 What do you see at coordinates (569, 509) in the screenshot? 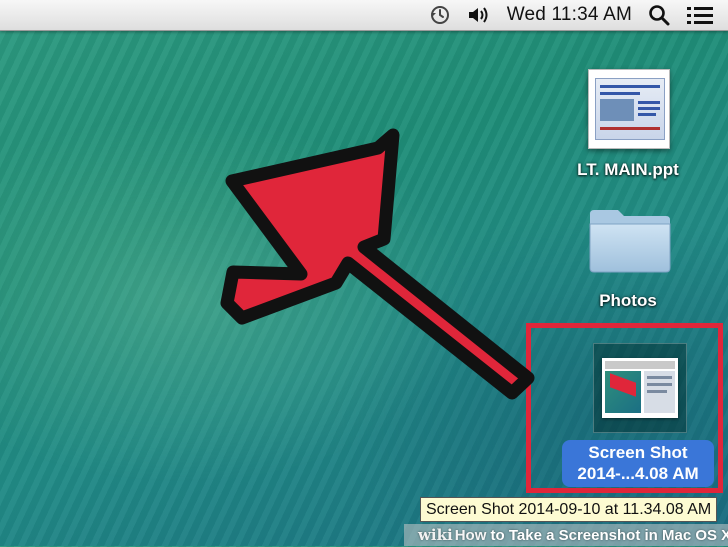
I see `filename-tooltip: Screen Shot 2014-09-10 at 11.34.08 AM` at bounding box center [569, 509].